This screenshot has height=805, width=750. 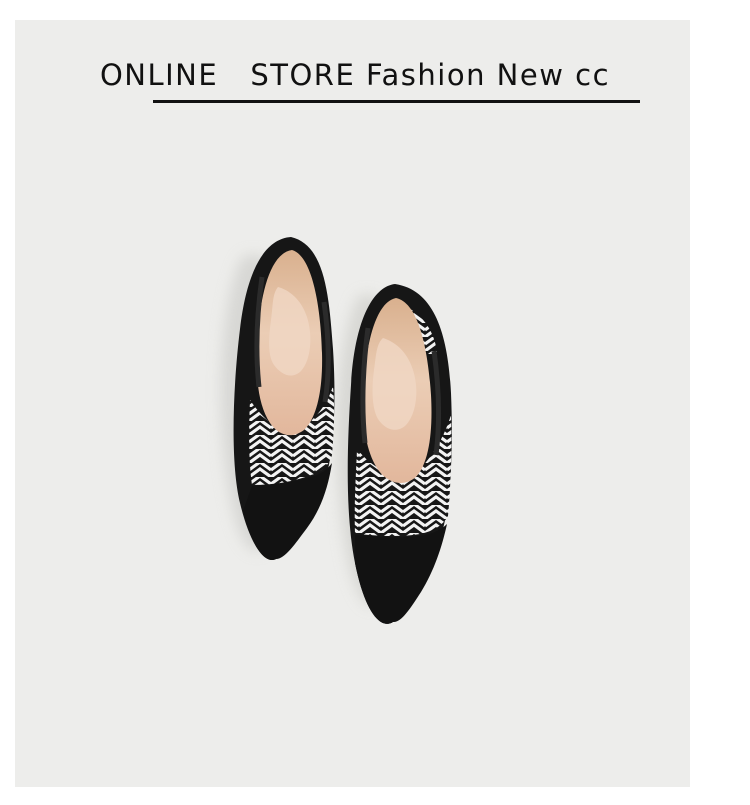 What do you see at coordinates (399, 454) in the screenshot?
I see `shoe-right` at bounding box center [399, 454].